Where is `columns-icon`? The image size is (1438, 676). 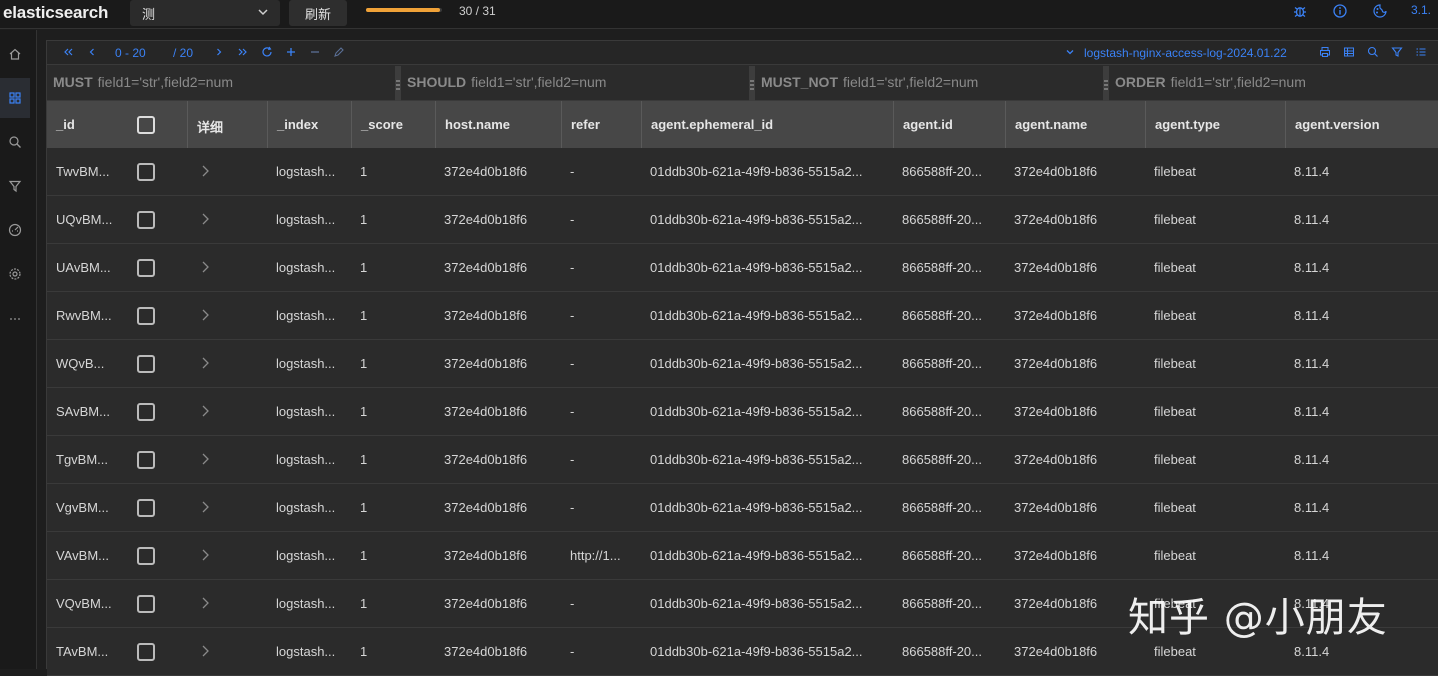 columns-icon is located at coordinates (1421, 52).